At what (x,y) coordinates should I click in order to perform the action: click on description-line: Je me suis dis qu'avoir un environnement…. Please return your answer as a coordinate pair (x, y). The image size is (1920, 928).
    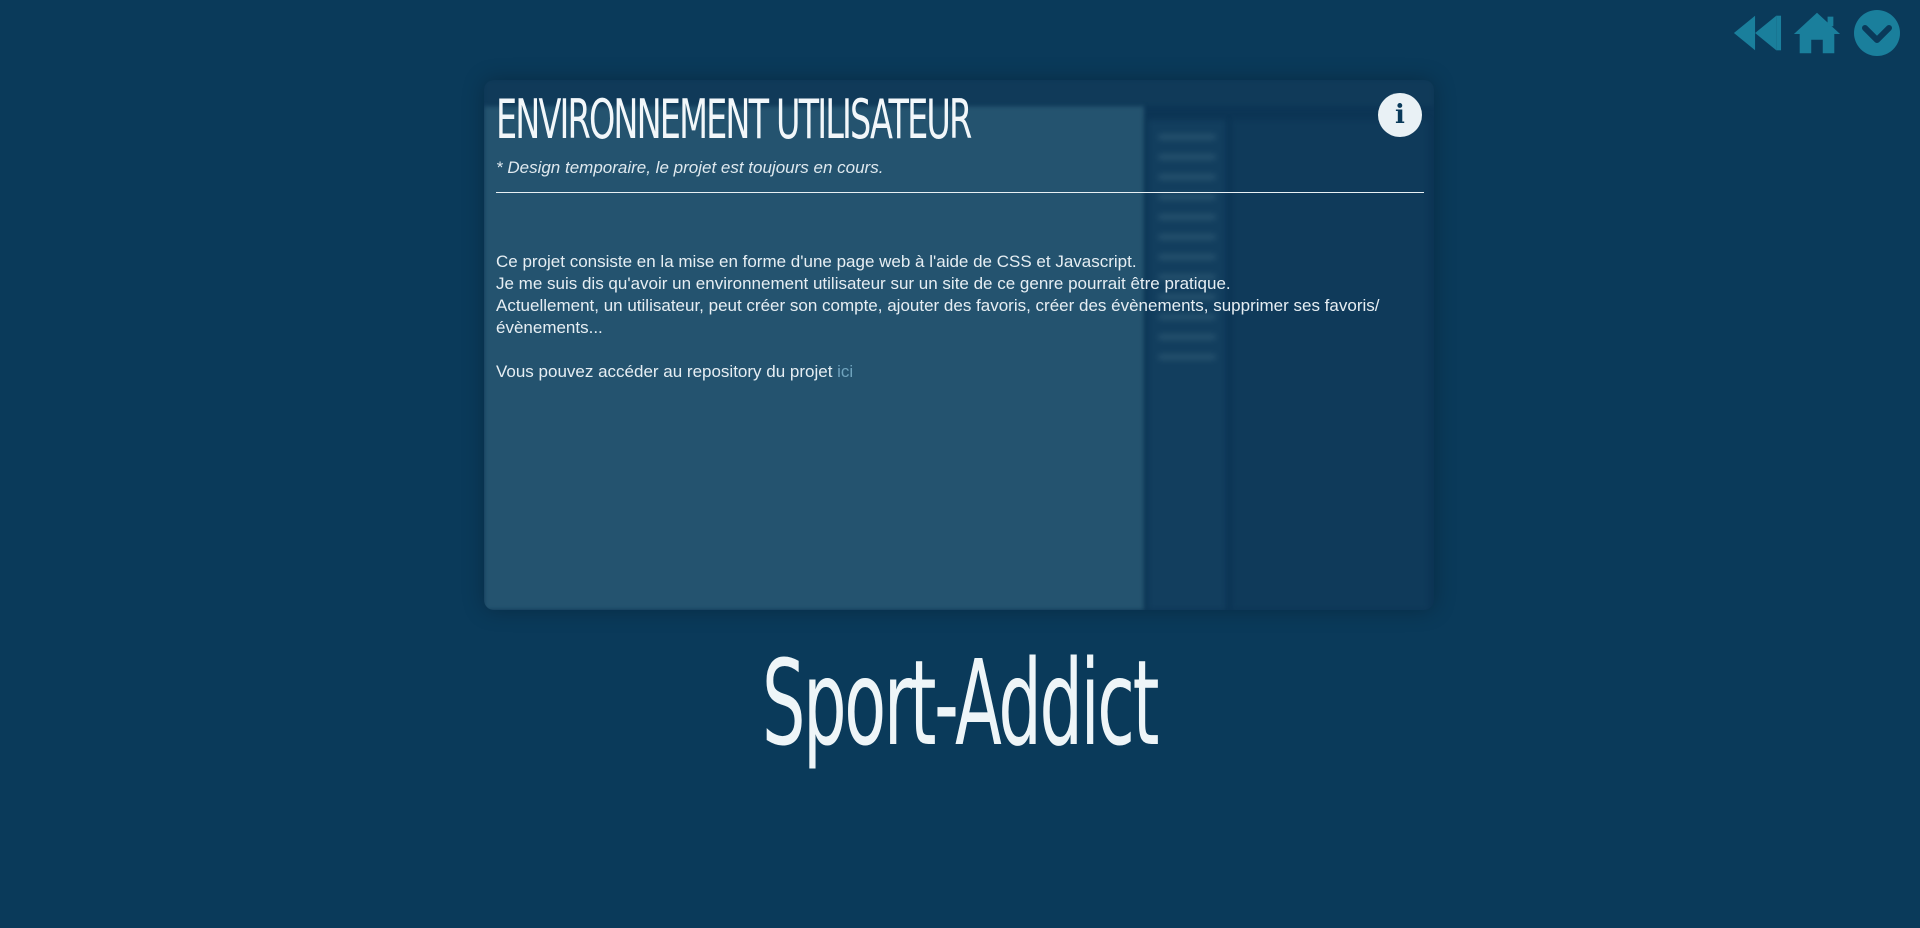
    Looking at the image, I should click on (863, 283).